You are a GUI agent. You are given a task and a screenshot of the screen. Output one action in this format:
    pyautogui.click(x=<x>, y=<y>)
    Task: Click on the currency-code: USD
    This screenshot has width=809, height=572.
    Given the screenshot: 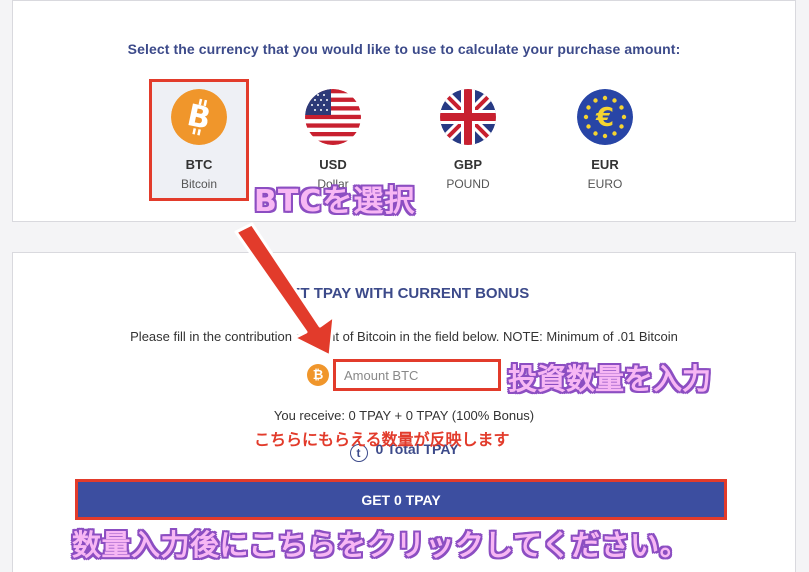 What is the action you would take?
    pyautogui.click(x=333, y=164)
    